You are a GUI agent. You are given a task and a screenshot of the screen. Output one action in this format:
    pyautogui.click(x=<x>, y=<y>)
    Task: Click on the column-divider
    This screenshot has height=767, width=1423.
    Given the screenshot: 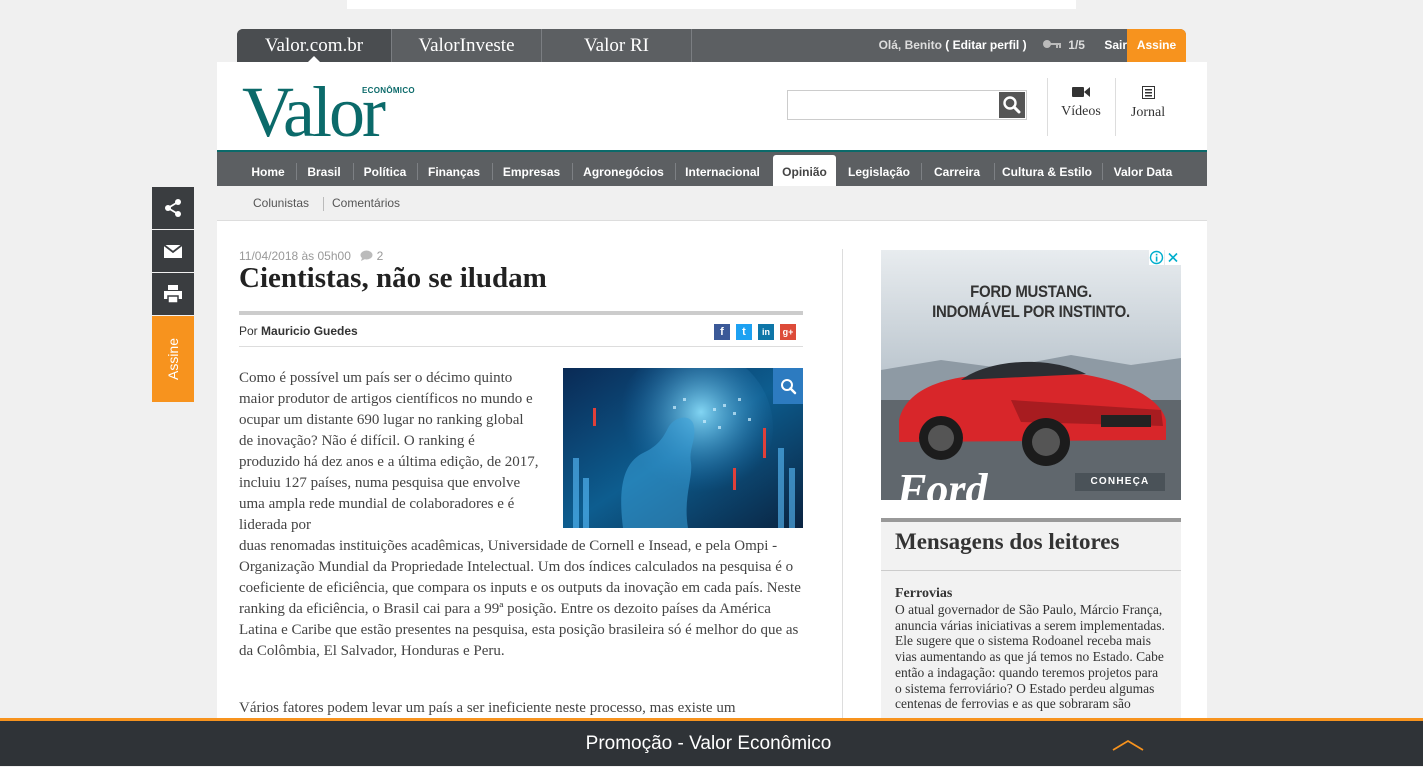 What is the action you would take?
    pyautogui.click(x=842, y=485)
    